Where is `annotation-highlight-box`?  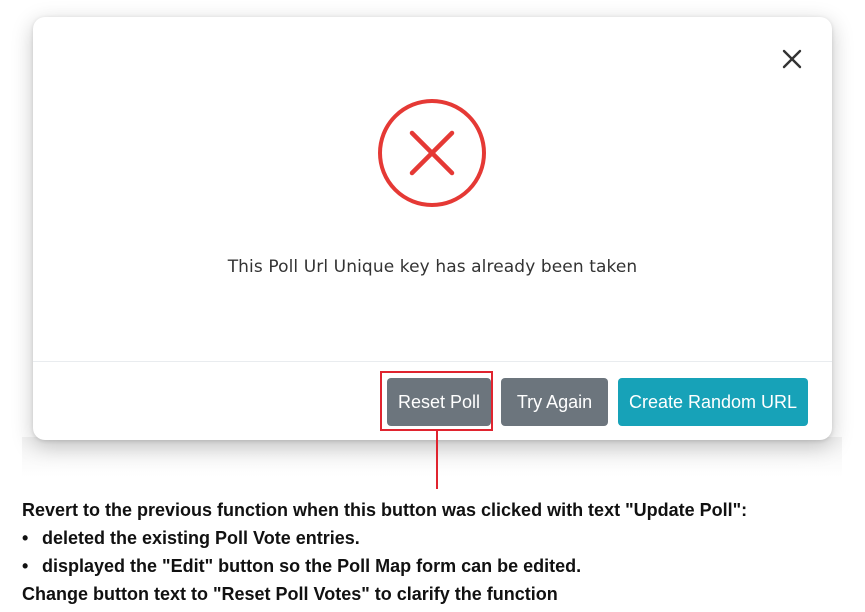 annotation-highlight-box is located at coordinates (436, 401).